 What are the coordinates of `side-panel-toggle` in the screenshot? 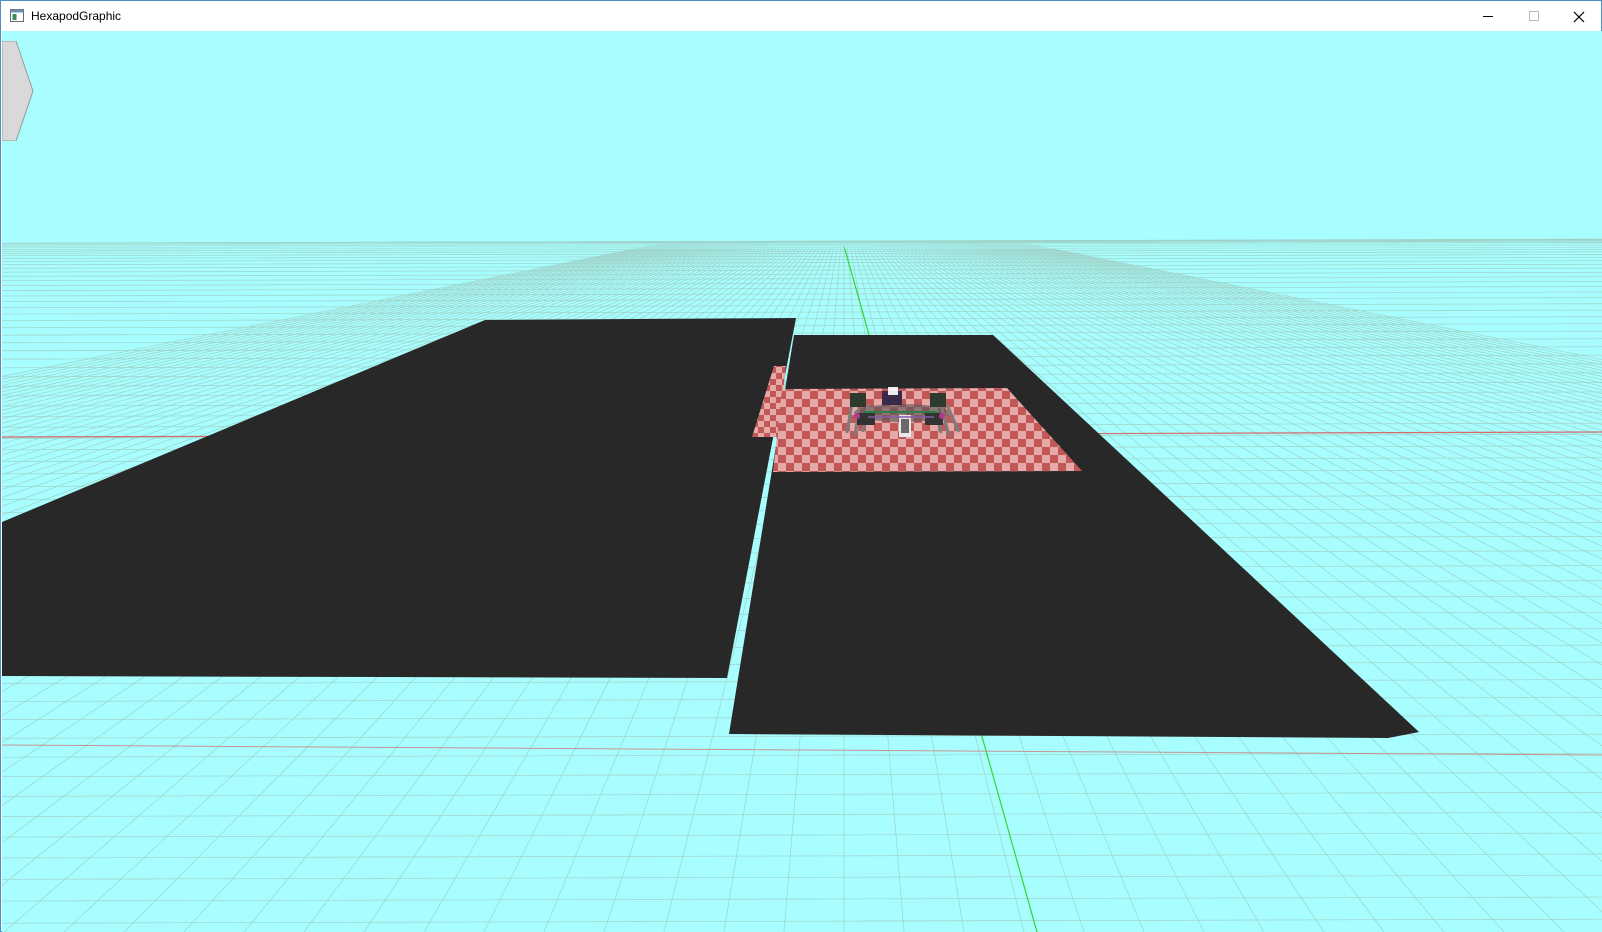 It's located at (18, 91).